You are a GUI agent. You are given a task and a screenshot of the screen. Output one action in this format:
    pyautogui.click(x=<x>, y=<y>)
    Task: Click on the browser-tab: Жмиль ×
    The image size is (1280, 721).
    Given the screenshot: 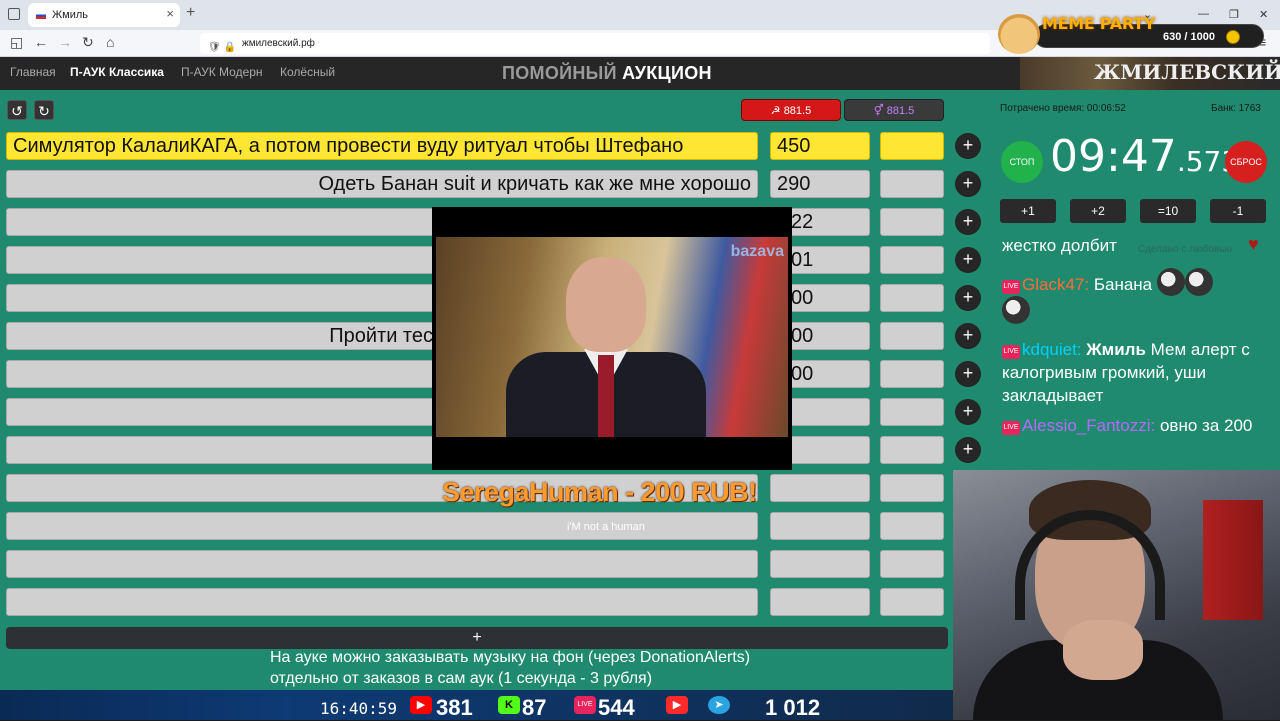 What is the action you would take?
    pyautogui.click(x=104, y=15)
    